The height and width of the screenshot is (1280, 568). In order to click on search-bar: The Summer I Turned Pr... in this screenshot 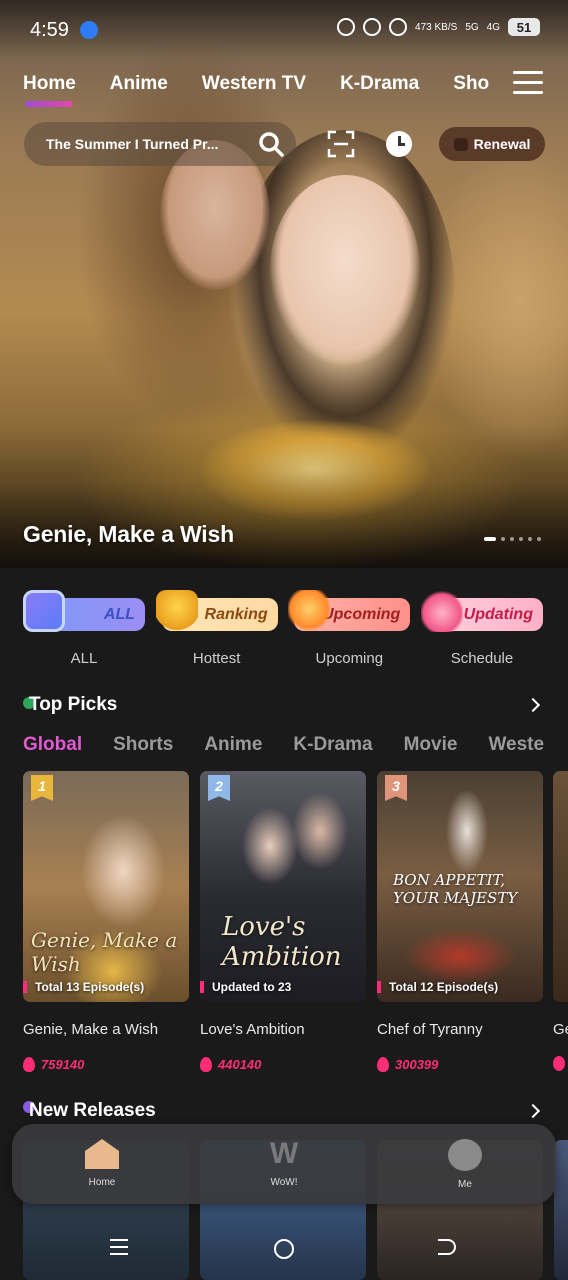, I will do `click(160, 144)`.